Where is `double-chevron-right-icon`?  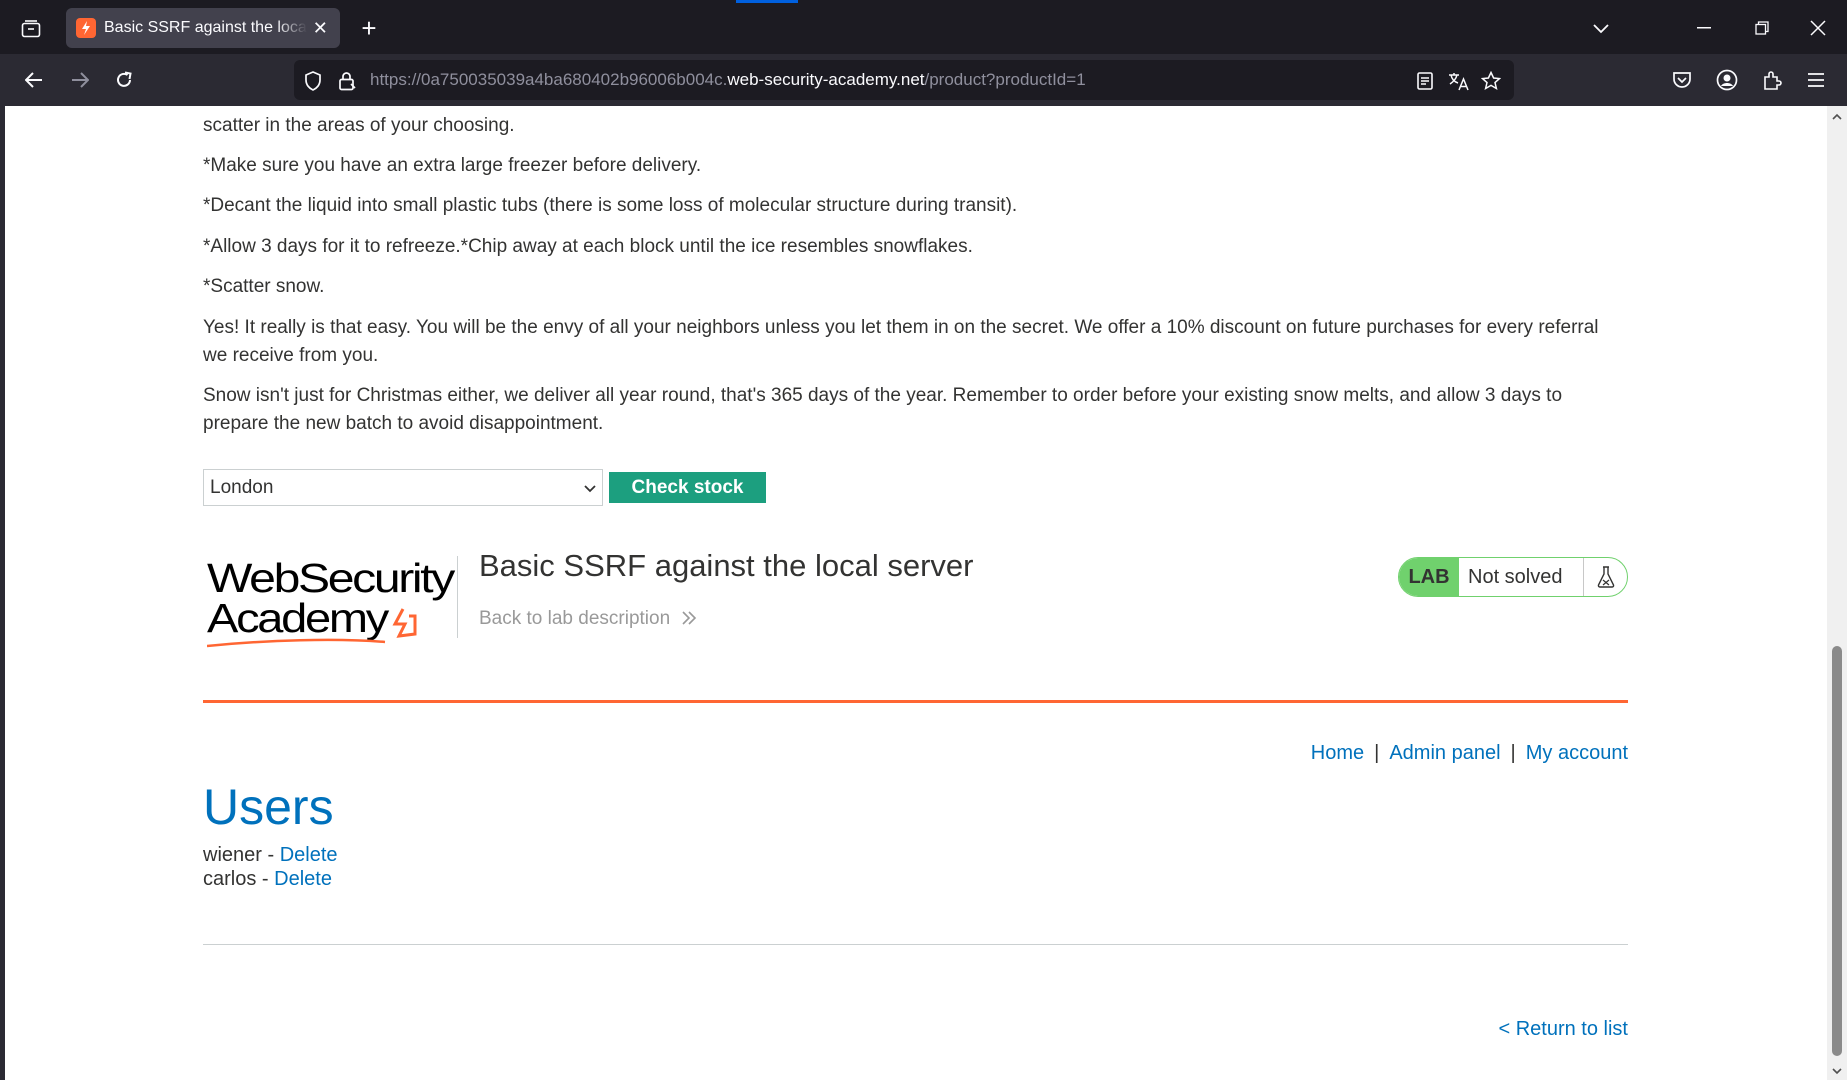
double-chevron-right-icon is located at coordinates (686, 618).